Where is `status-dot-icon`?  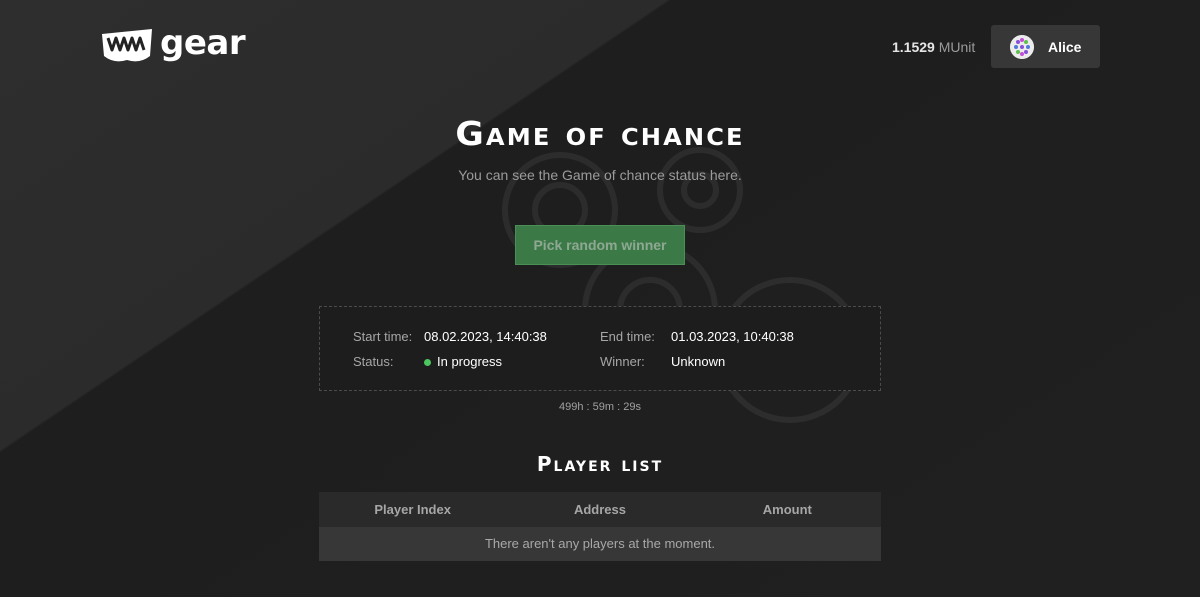
status-dot-icon is located at coordinates (427, 362).